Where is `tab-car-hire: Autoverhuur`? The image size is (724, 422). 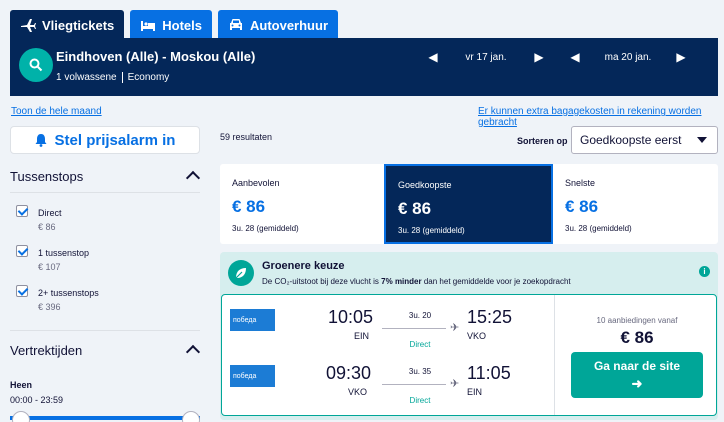
tab-car-hire: Autoverhuur is located at coordinates (278, 25).